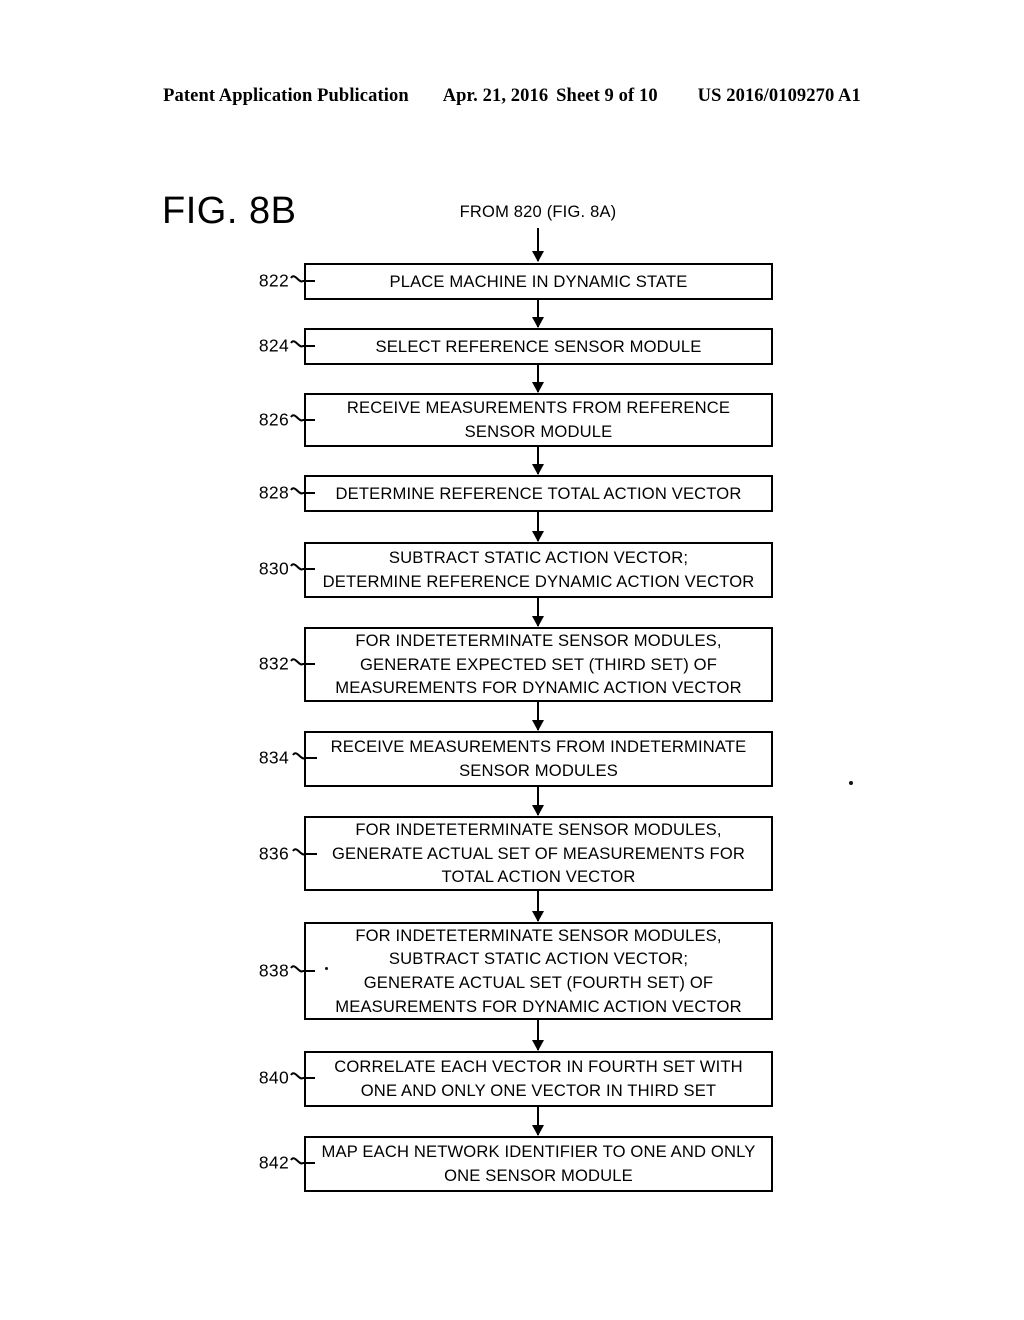 Image resolution: width=1024 pixels, height=1320 pixels. What do you see at coordinates (273, 757) in the screenshot?
I see `flow-ref-834: 834` at bounding box center [273, 757].